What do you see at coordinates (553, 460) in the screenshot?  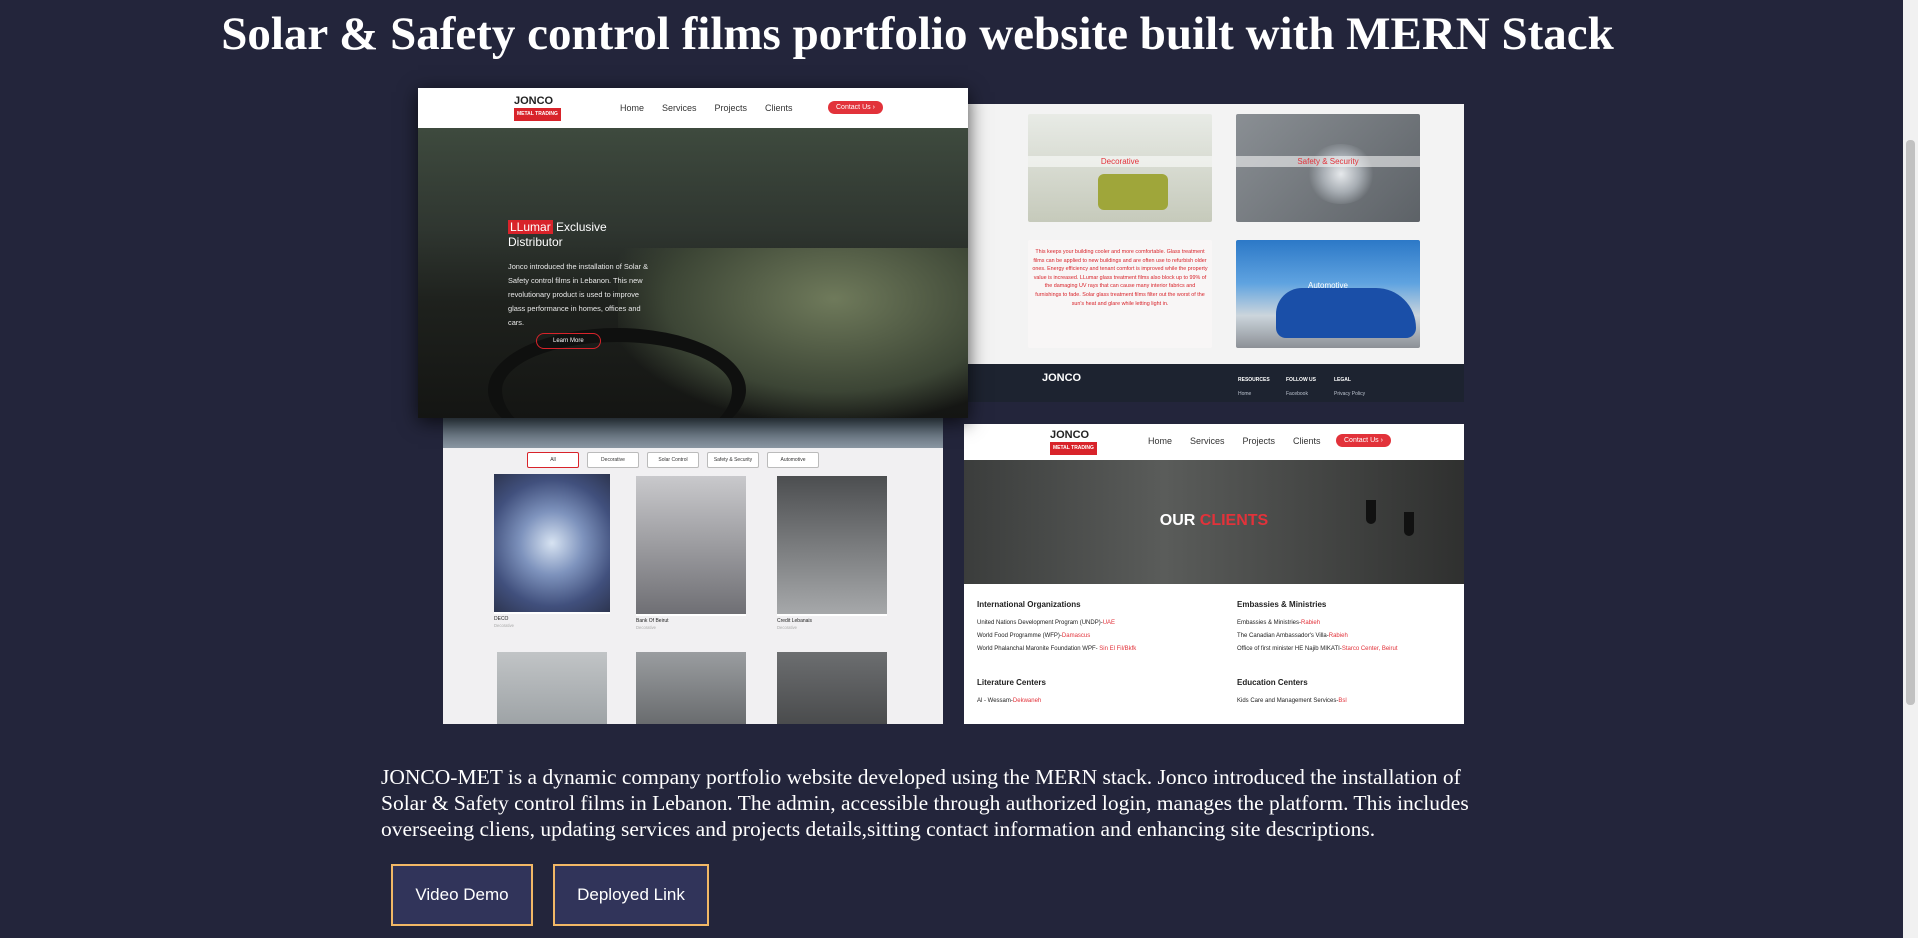 I see `filter-all: All` at bounding box center [553, 460].